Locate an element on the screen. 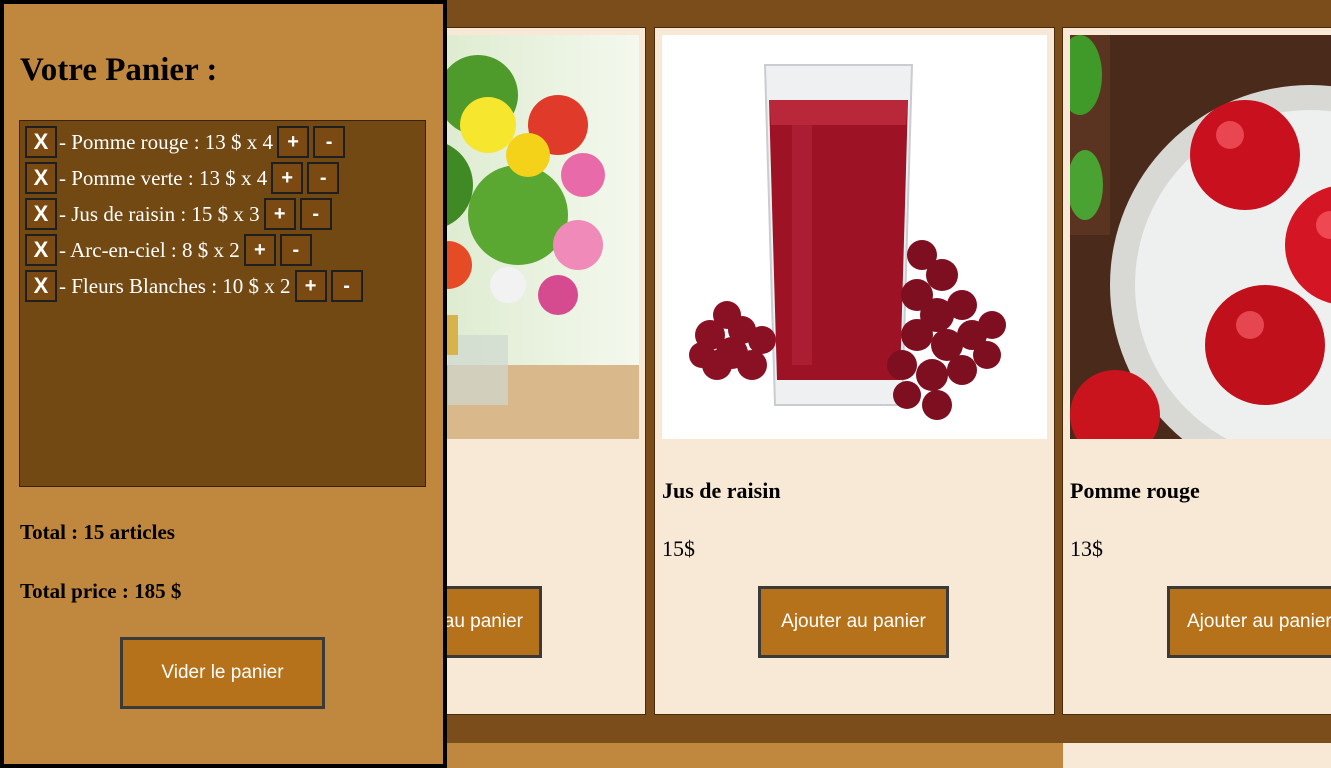  cart-item: X - Fleurs Blanches : 10 $ x 2 + - is located at coordinates (194, 286).